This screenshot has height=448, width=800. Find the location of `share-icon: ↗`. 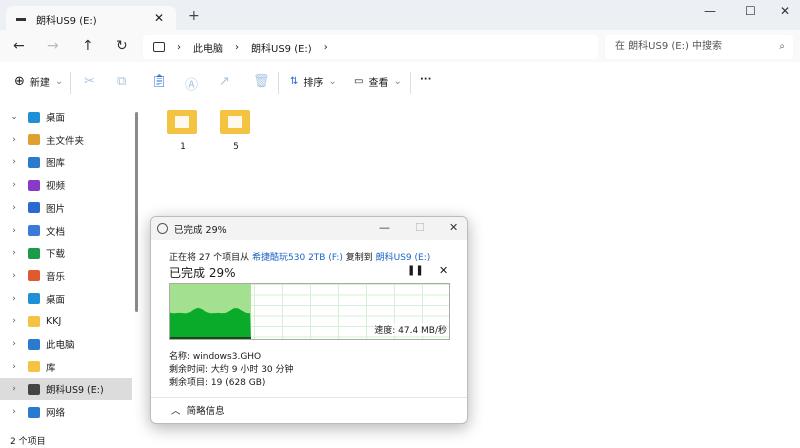

share-icon: ↗ is located at coordinates (224, 81).